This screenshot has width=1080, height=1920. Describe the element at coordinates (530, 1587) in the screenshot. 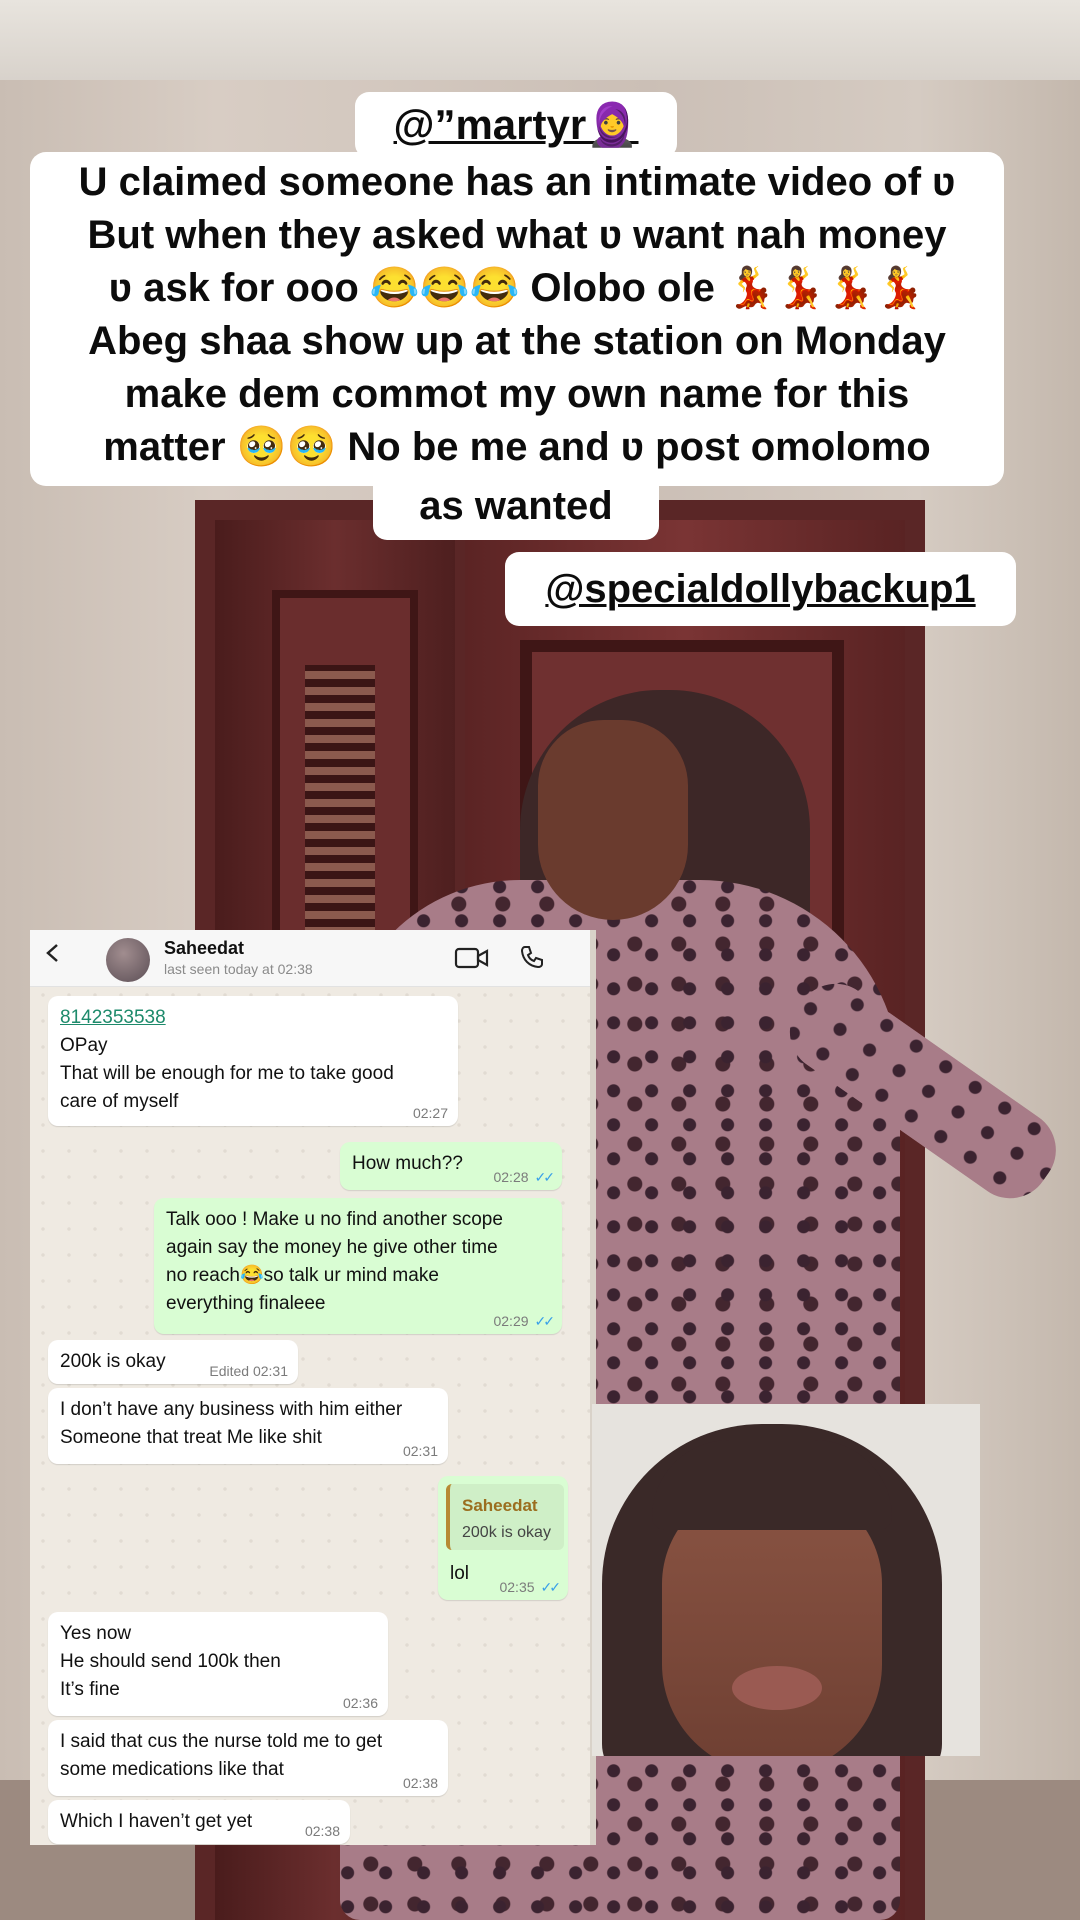

I see `message-time: 02:35 ✓✓` at that location.